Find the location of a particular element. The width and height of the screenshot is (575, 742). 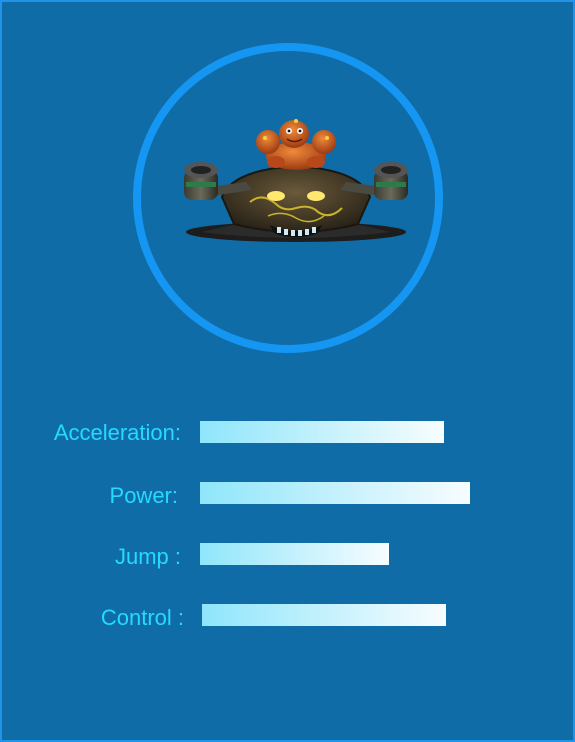

power-bar is located at coordinates (345, 493).